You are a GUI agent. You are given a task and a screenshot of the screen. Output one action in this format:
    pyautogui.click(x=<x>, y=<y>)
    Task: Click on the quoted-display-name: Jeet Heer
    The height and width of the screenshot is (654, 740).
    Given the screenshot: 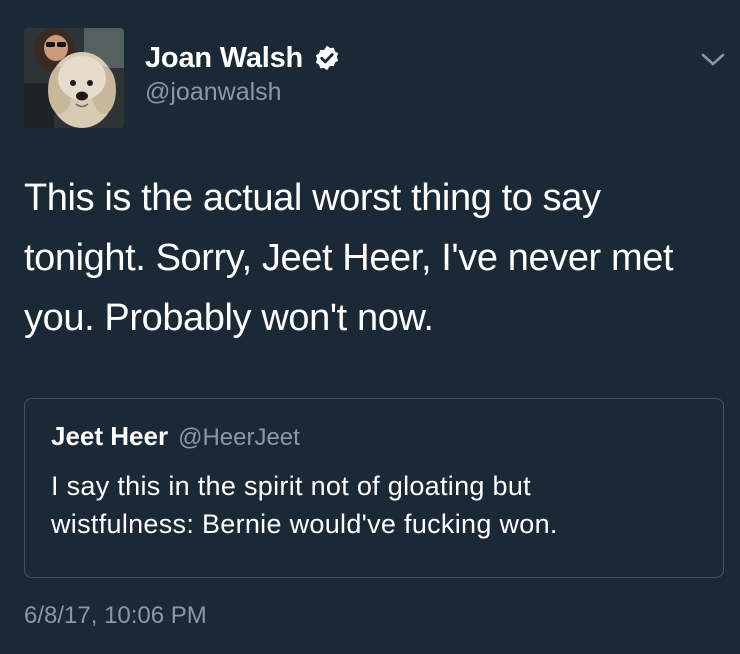 What is the action you would take?
    pyautogui.click(x=110, y=436)
    